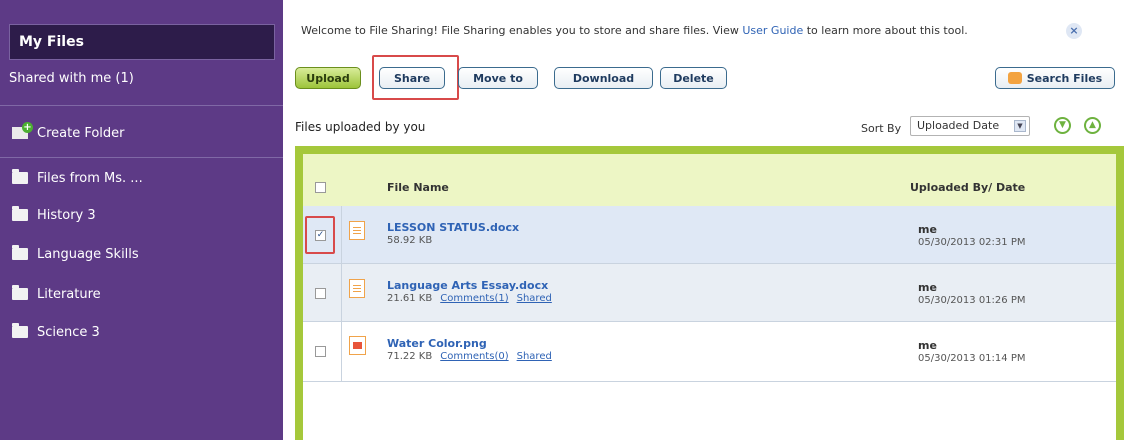 The image size is (1127, 440). What do you see at coordinates (772, 30) in the screenshot?
I see `user-guide-link: User Guide` at bounding box center [772, 30].